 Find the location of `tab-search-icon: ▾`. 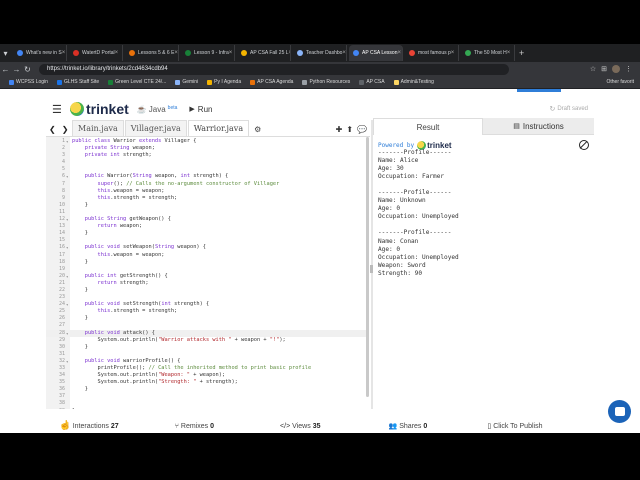

tab-search-icon: ▾ is located at coordinates (5, 53).